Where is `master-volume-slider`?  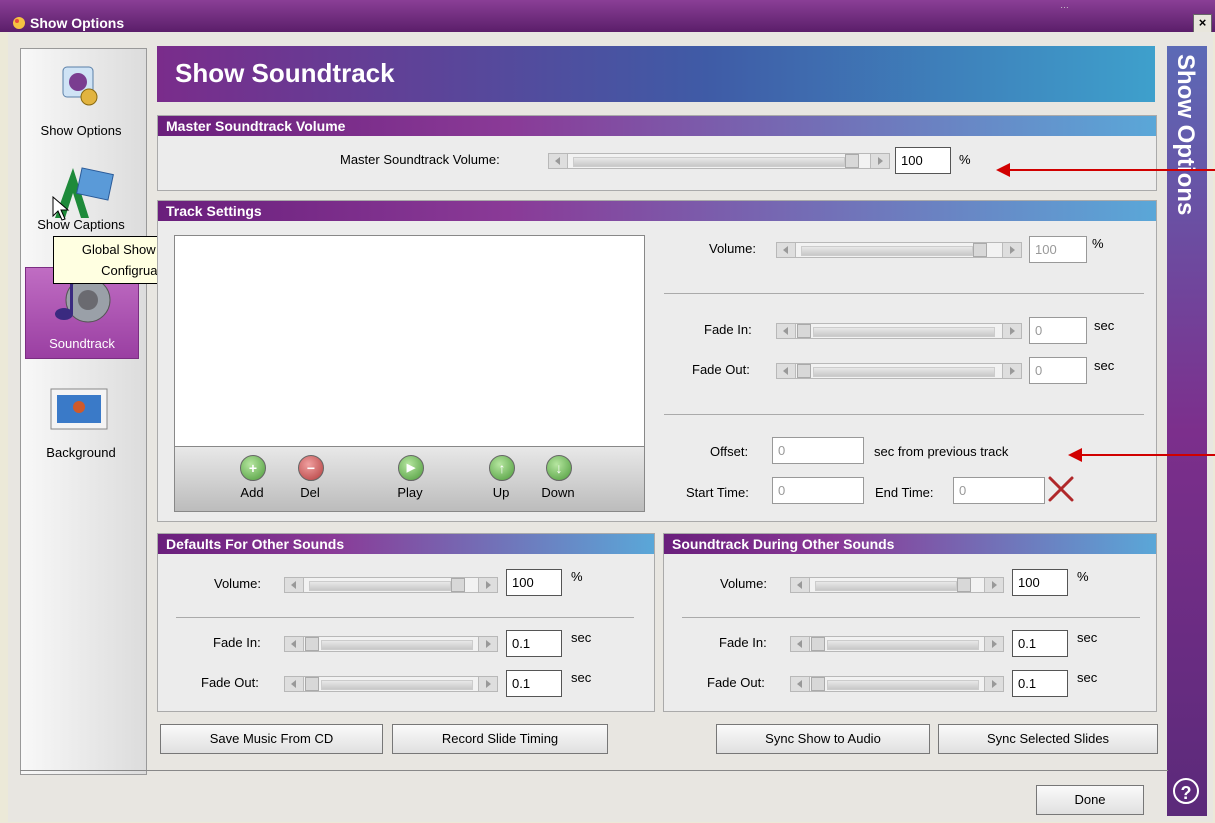 master-volume-slider is located at coordinates (719, 161).